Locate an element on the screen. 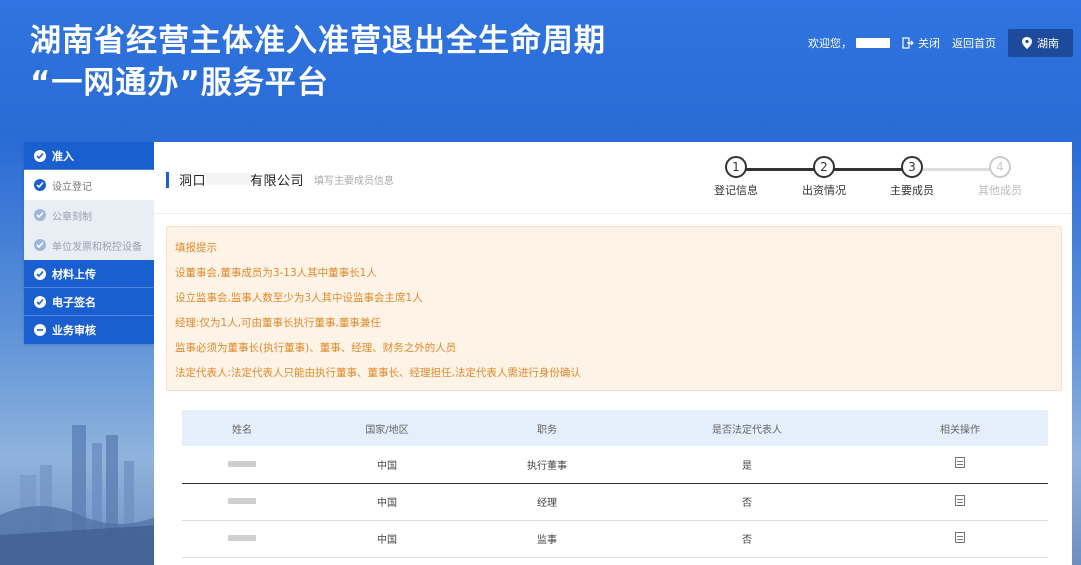 Image resolution: width=1081 pixels, height=565 pixels. step-registration-info: 1 登记信息 is located at coordinates (736, 177).